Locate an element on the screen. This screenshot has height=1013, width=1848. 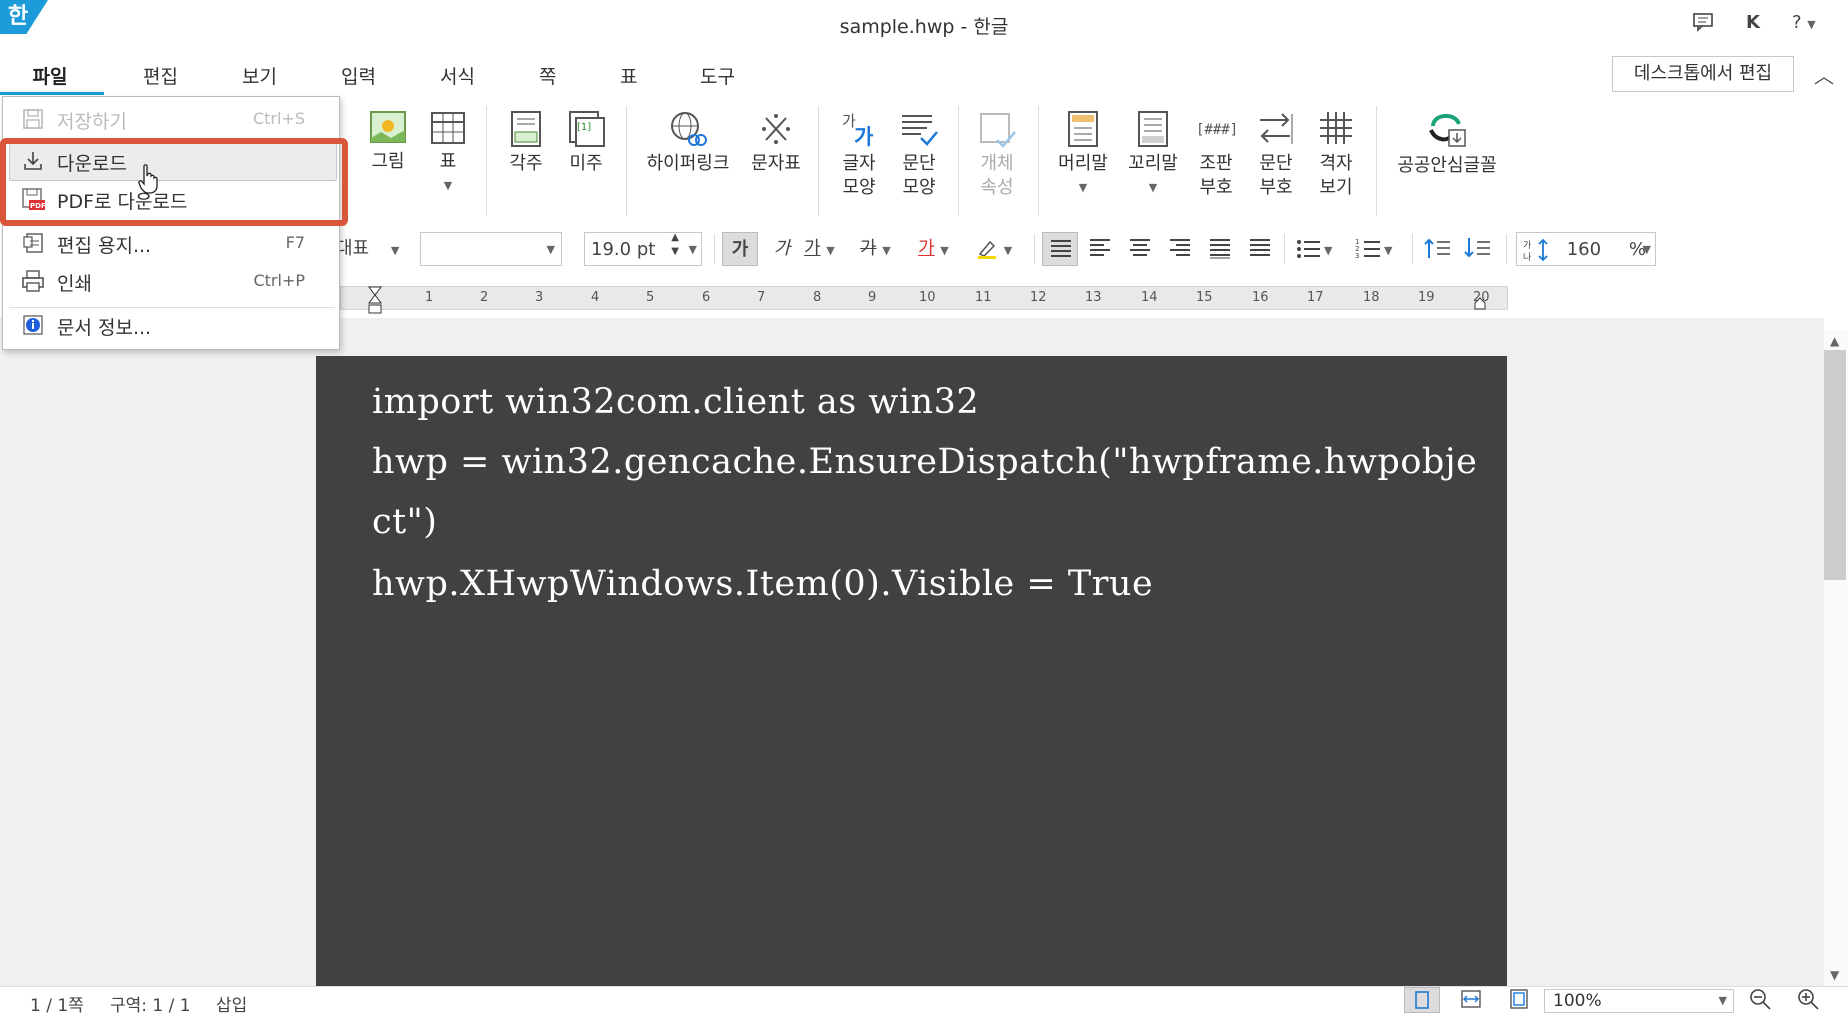
stepper-icon: ▲ ▼ is located at coordinates (675, 245).